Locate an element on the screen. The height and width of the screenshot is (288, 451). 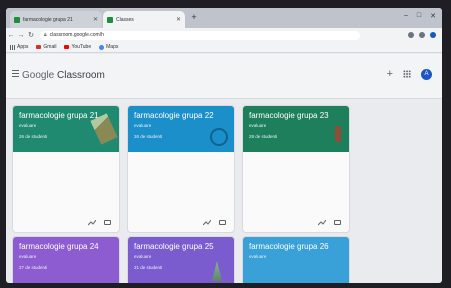
minimize-icon: – is located at coordinates (406, 16).